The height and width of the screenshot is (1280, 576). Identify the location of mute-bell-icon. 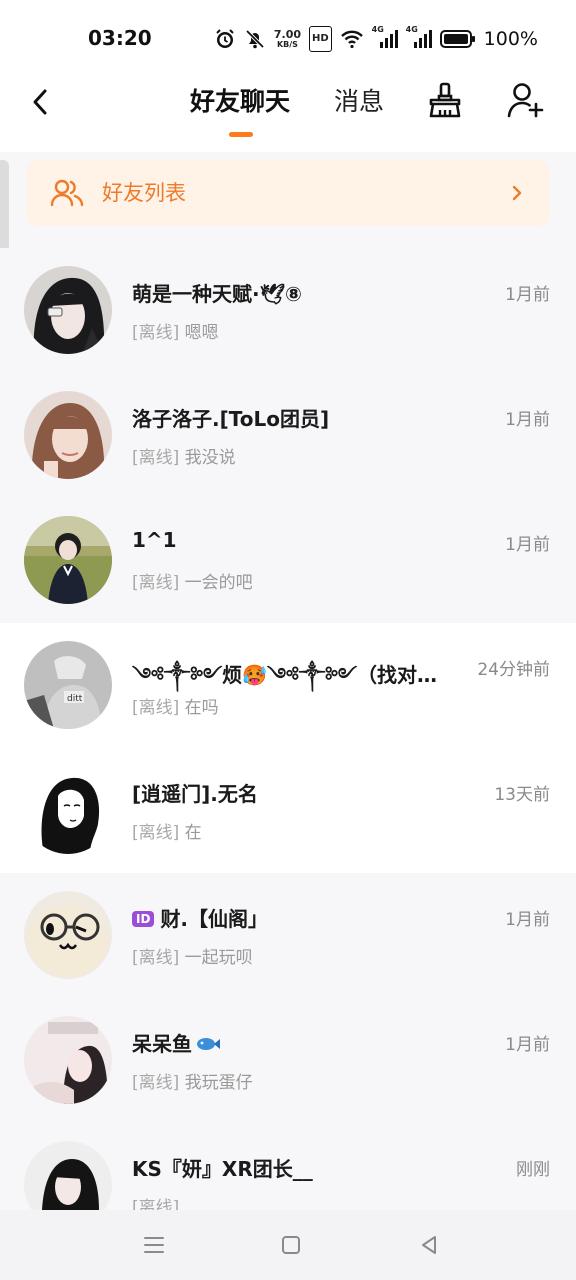
(255, 39).